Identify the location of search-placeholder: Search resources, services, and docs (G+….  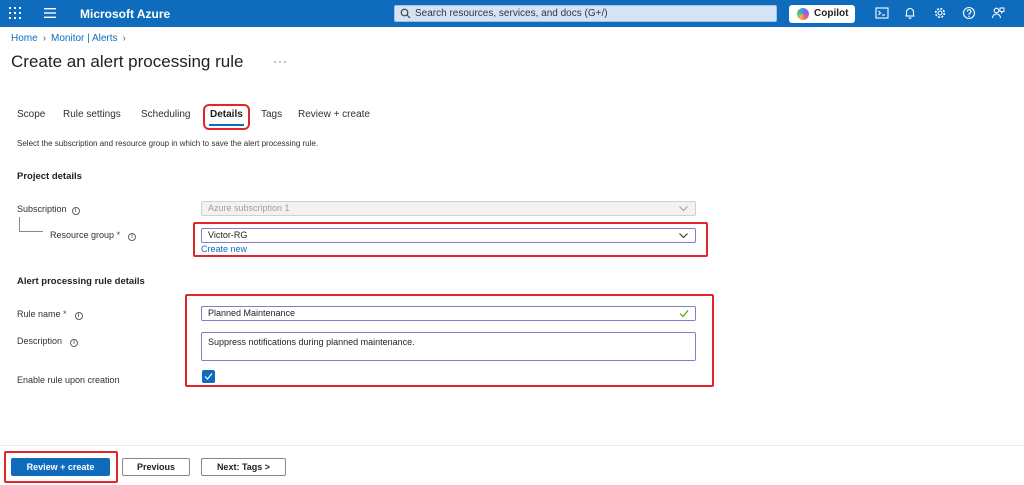
(511, 13).